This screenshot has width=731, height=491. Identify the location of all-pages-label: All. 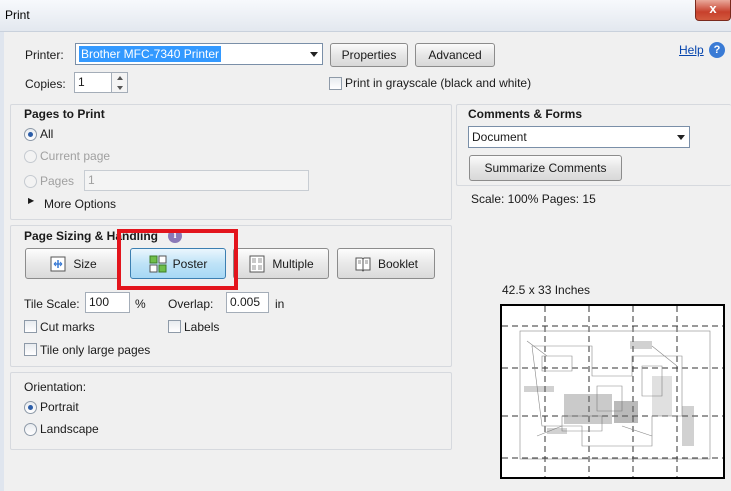
(47, 134).